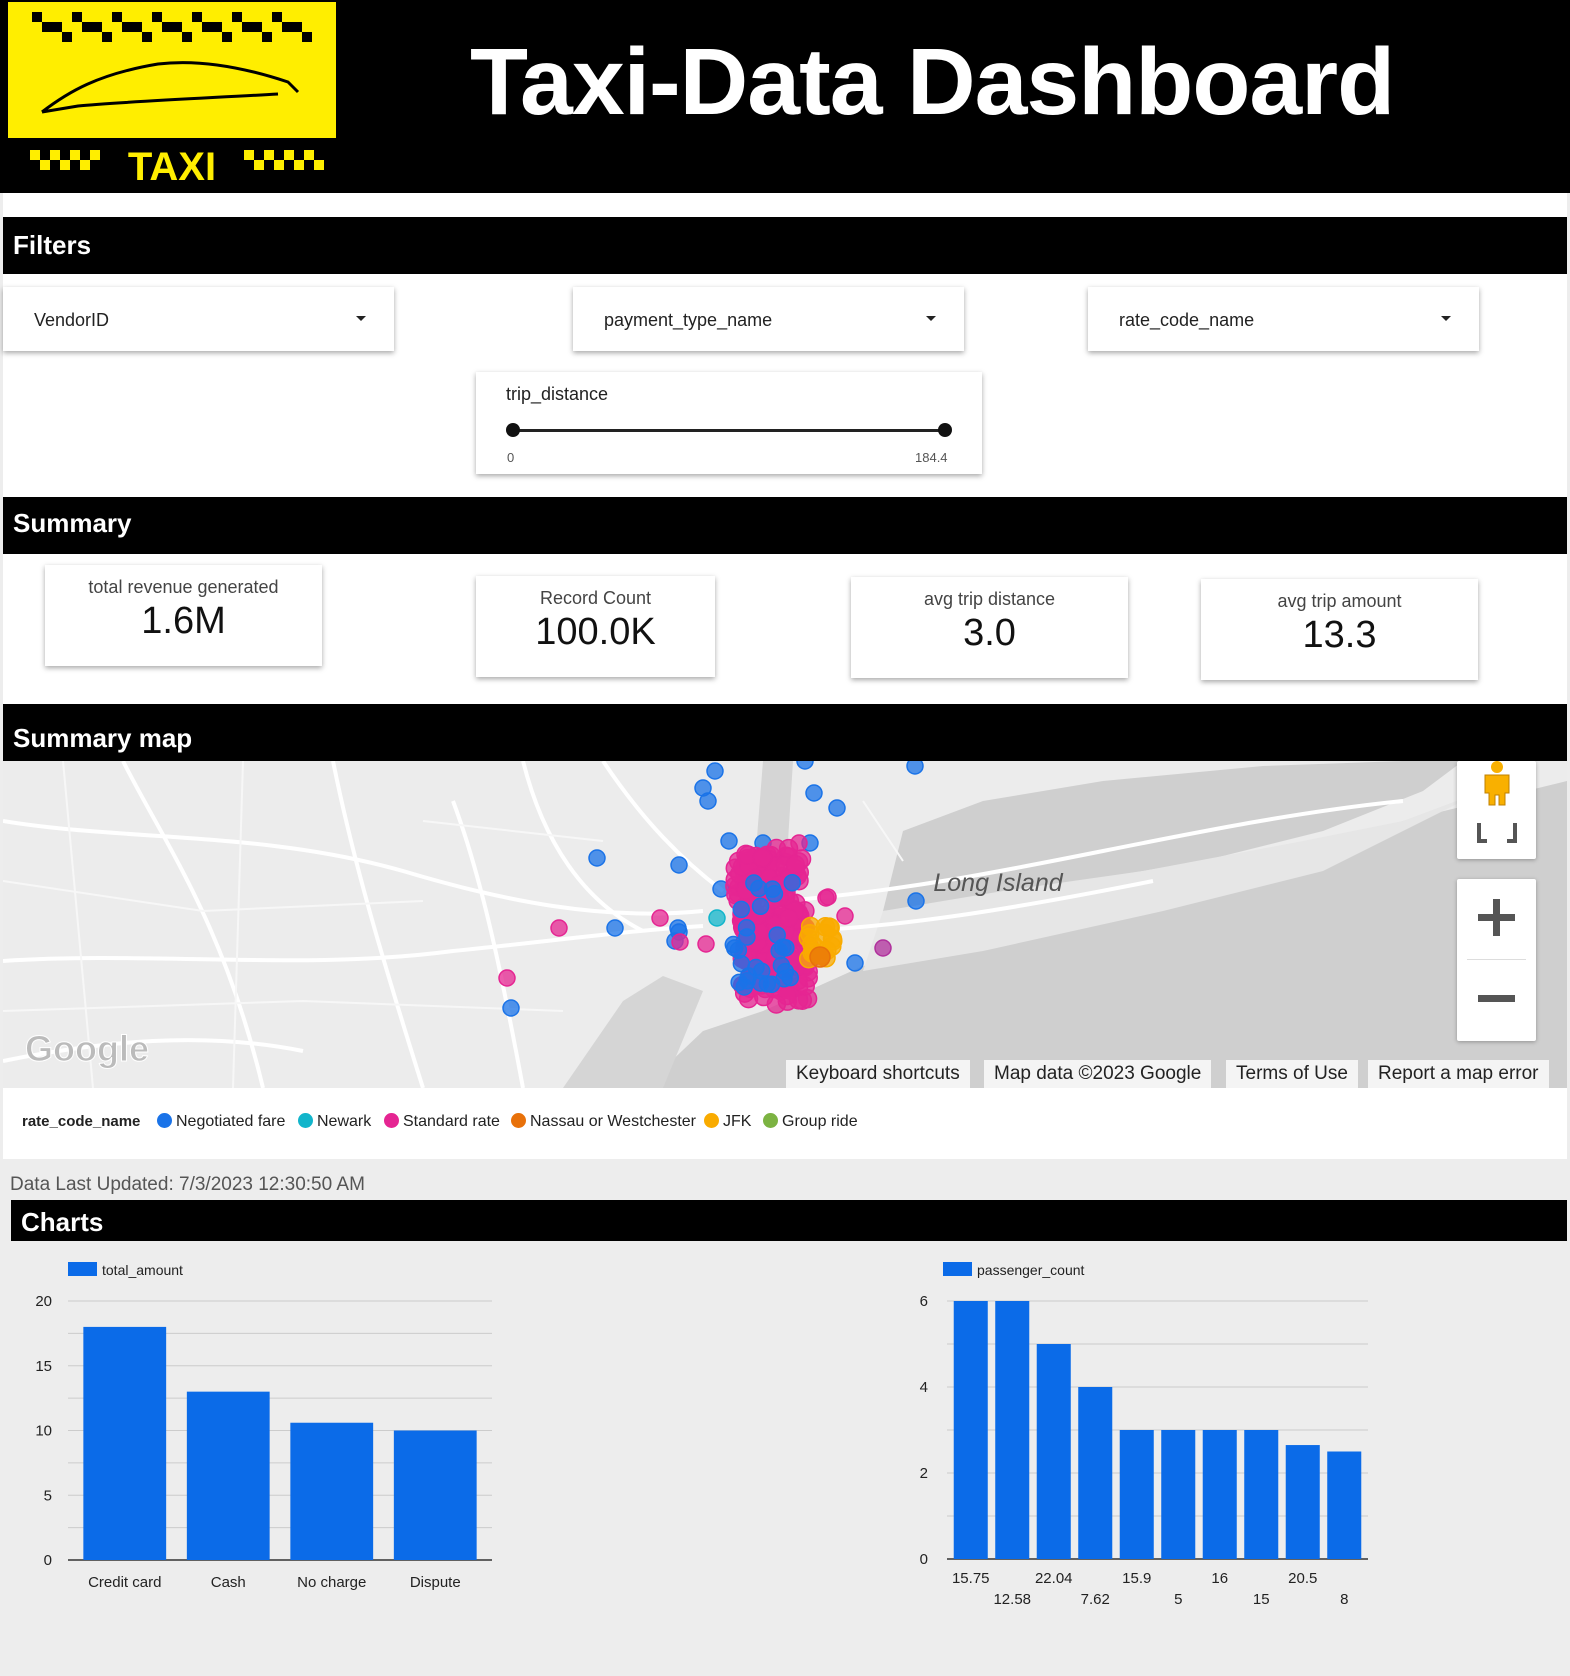  I want to click on legend-label: total_amount, so click(142, 1270).